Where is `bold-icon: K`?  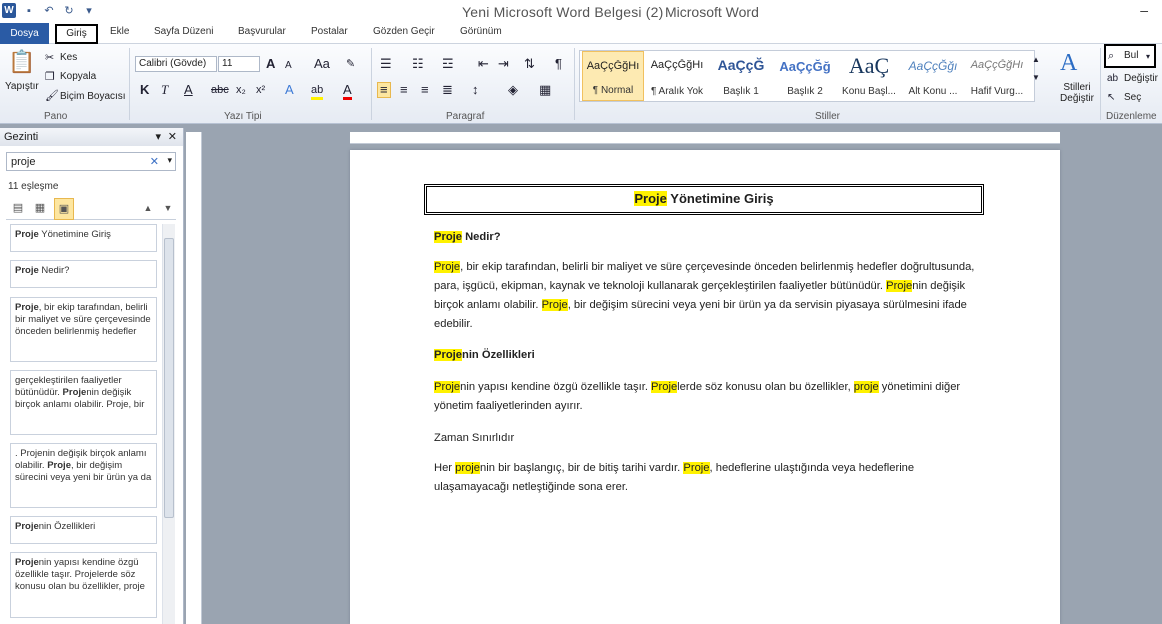
bold-icon: K is located at coordinates (144, 90).